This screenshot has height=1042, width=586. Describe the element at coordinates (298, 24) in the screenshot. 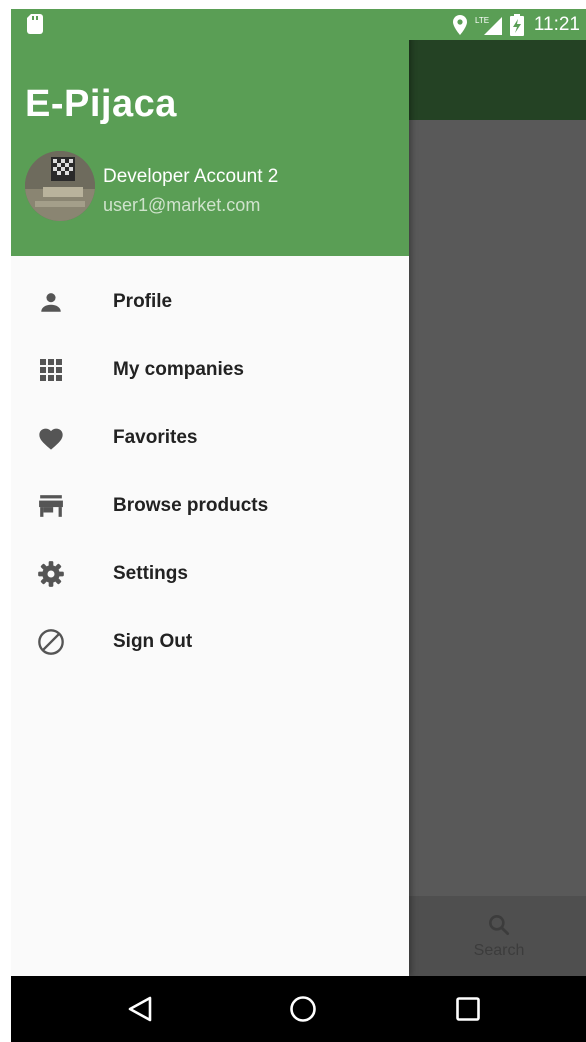

I see `status-bar: LTE 11:21` at that location.